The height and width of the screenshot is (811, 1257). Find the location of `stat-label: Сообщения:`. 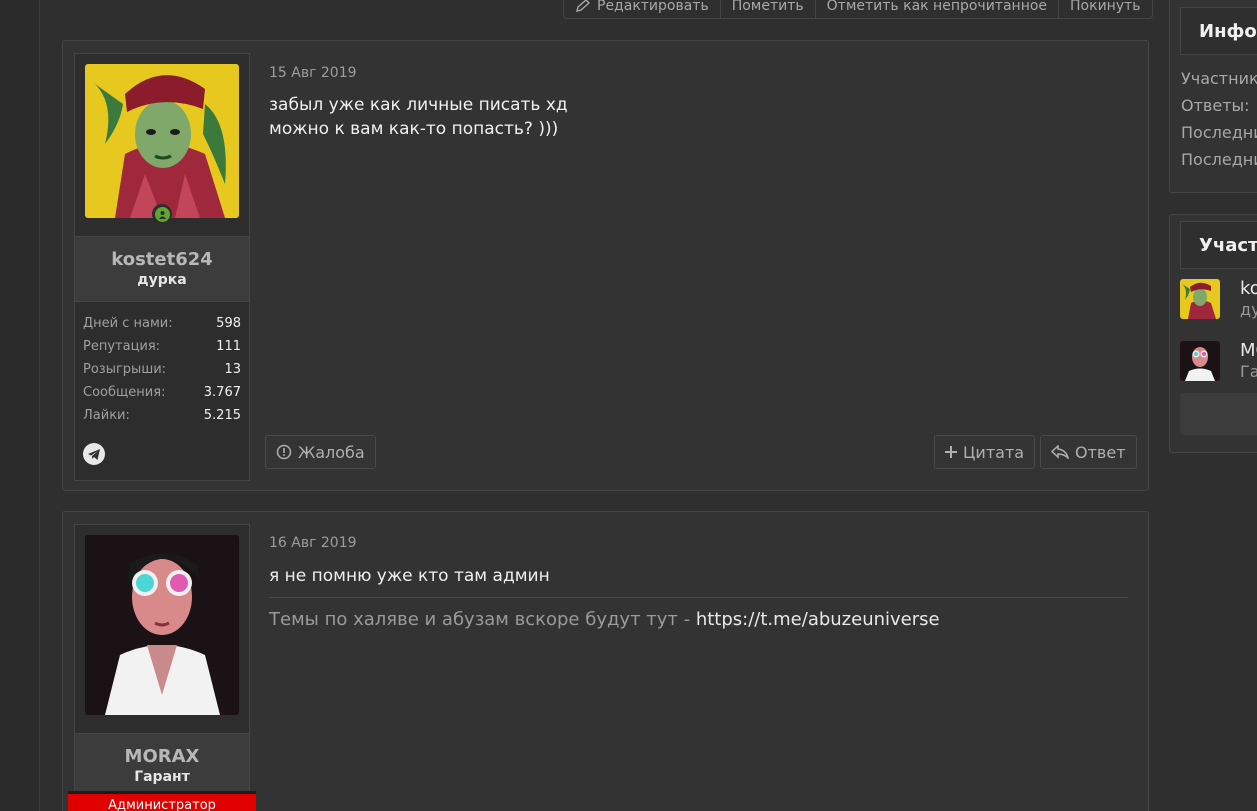

stat-label: Сообщения: is located at coordinates (124, 392).